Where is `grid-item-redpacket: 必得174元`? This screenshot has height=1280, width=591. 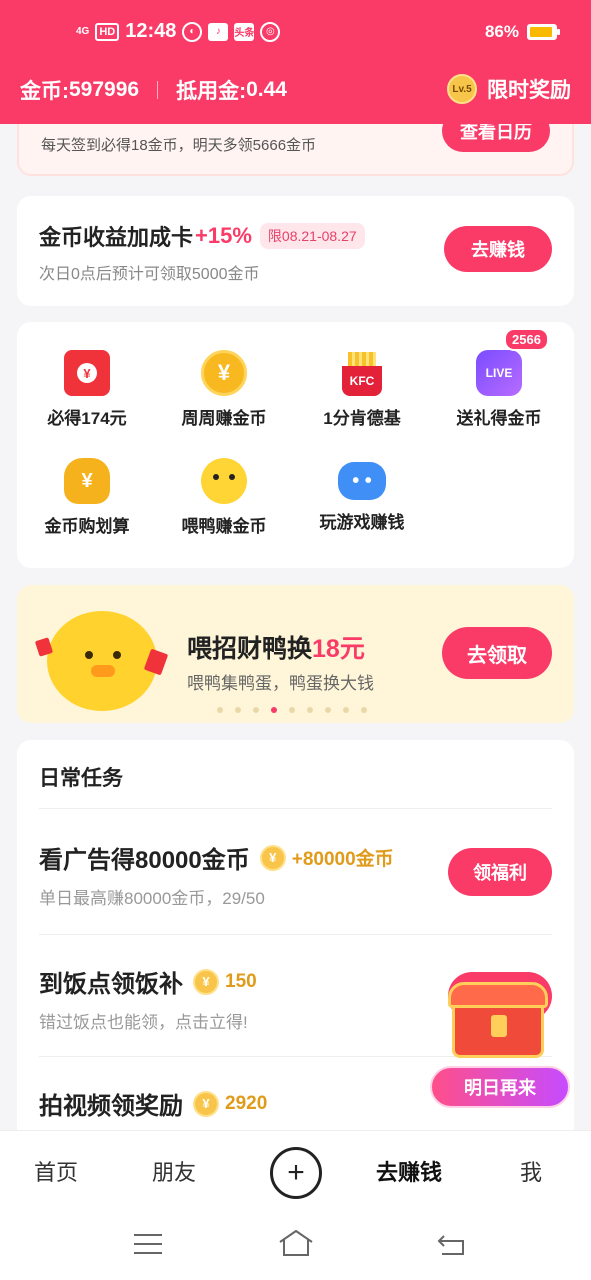
grid-item-redpacket: 必得174元 is located at coordinates (87, 389).